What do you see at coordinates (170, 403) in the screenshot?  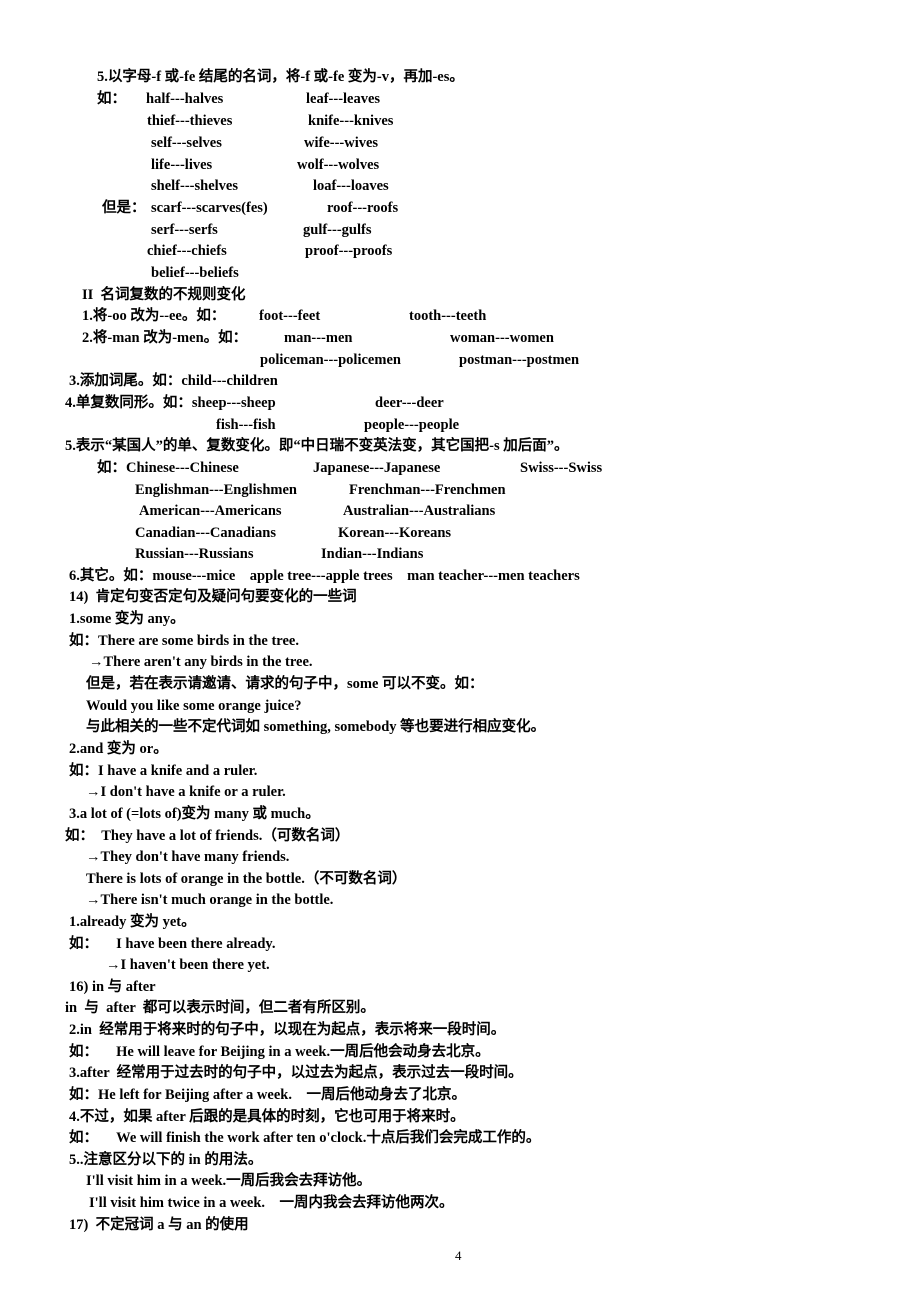 I see `rule-line: 4.单复数同形。如：sheep---sheep` at bounding box center [170, 403].